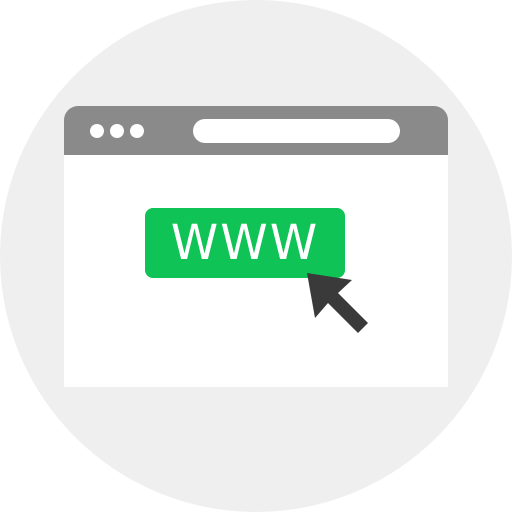 The height and width of the screenshot is (512, 512). I want to click on browser-title-bar, so click(256, 130).